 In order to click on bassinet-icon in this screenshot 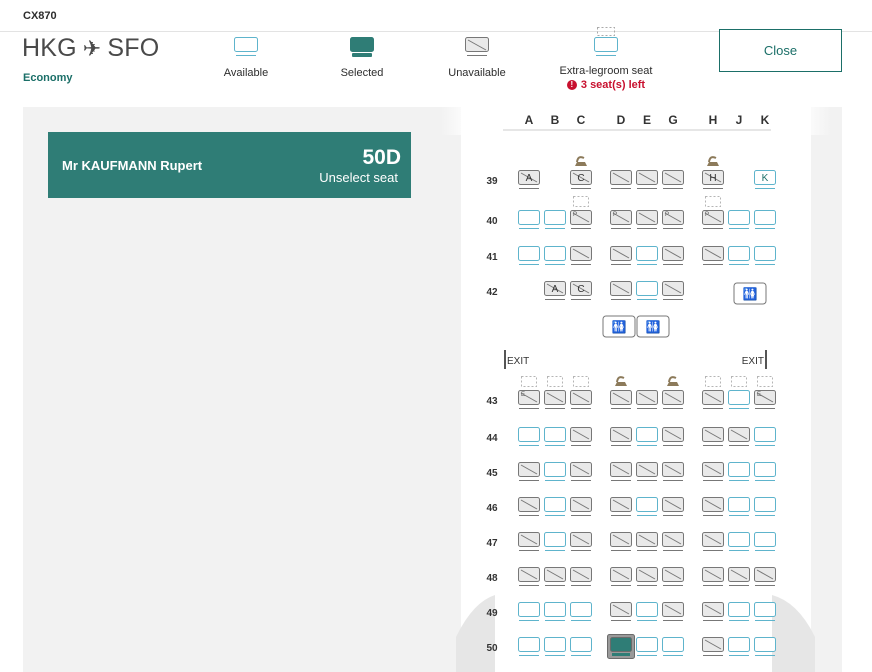, I will do `click(713, 161)`.